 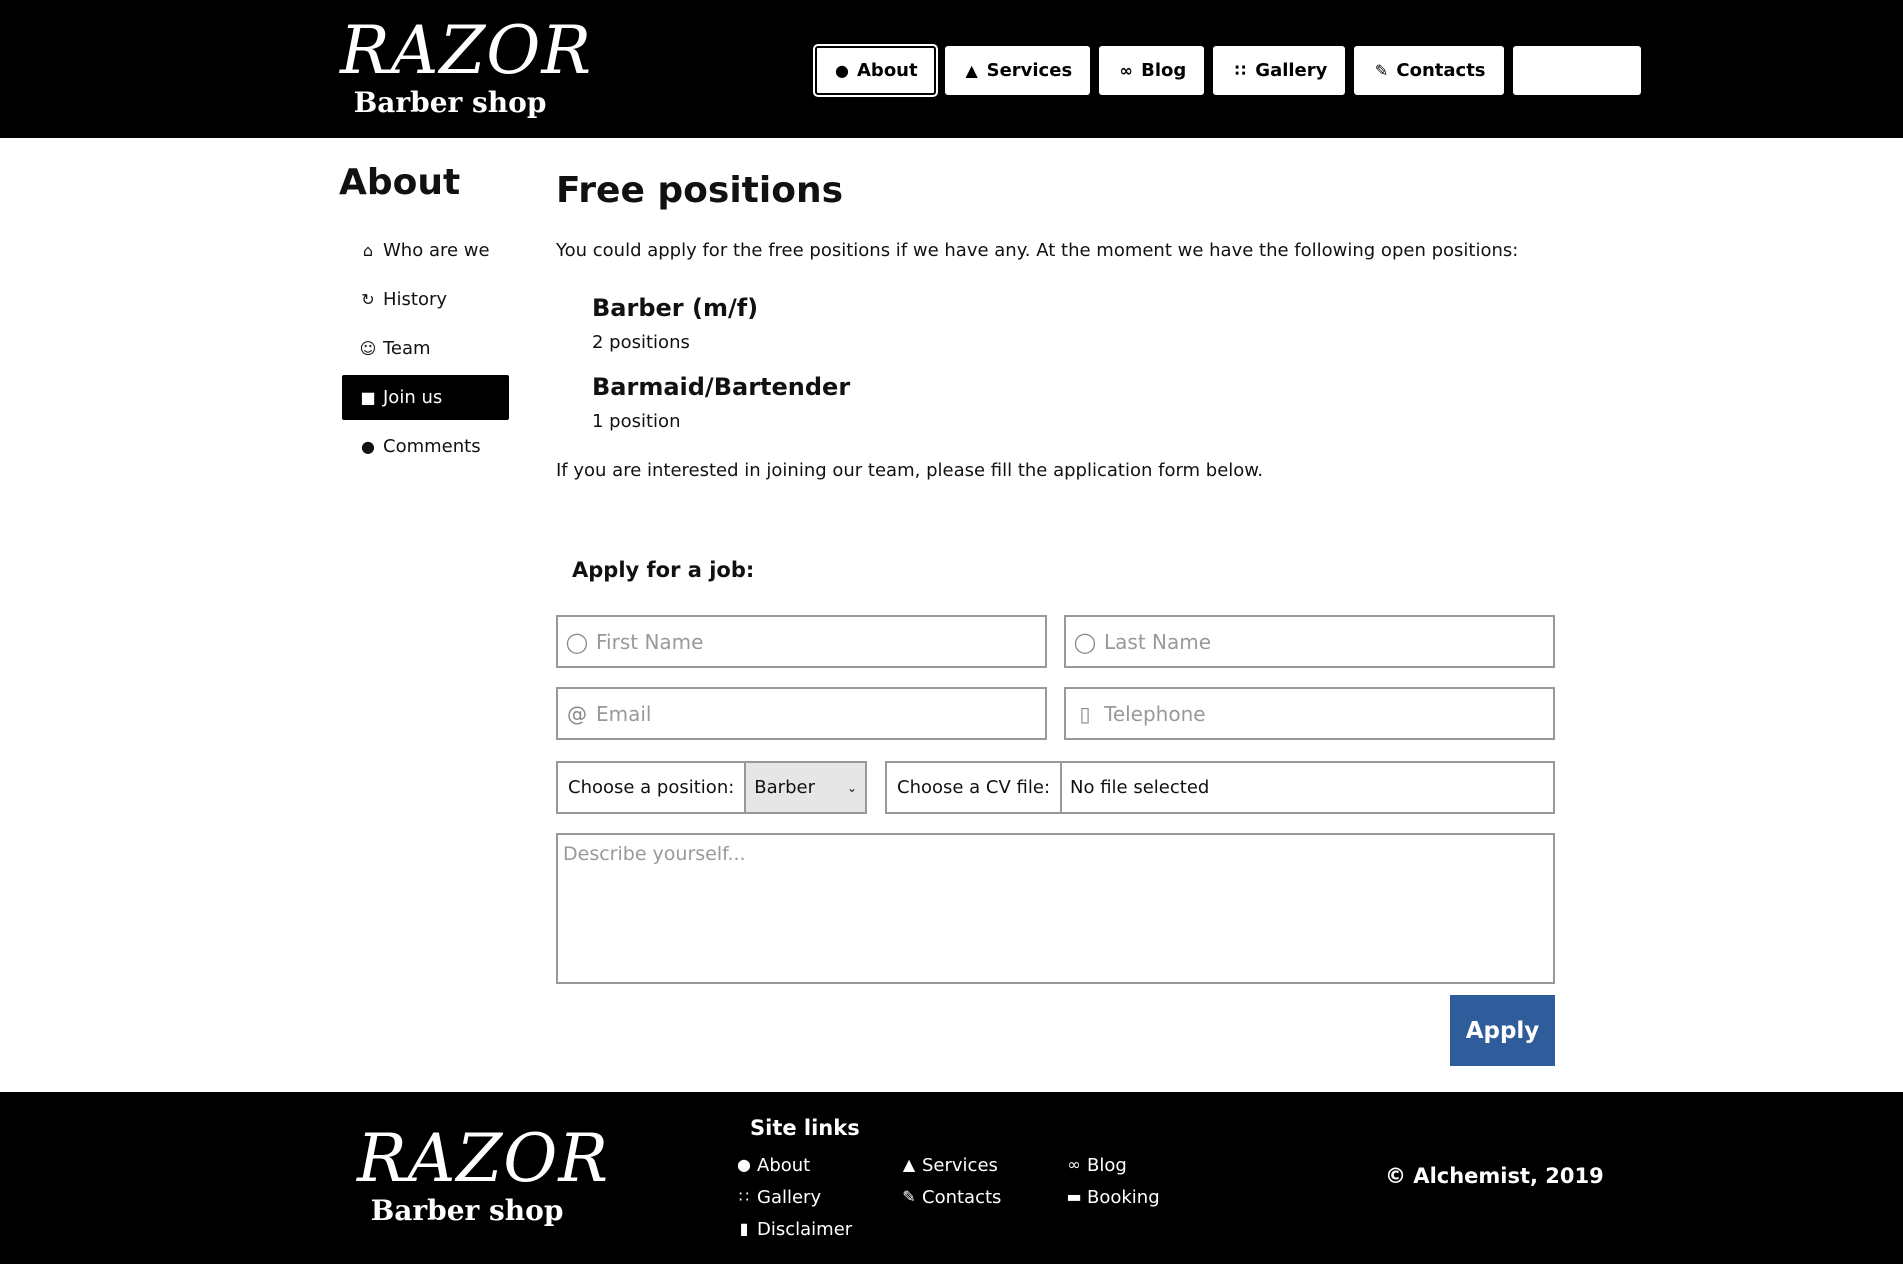 I want to click on email-input, so click(x=806, y=713).